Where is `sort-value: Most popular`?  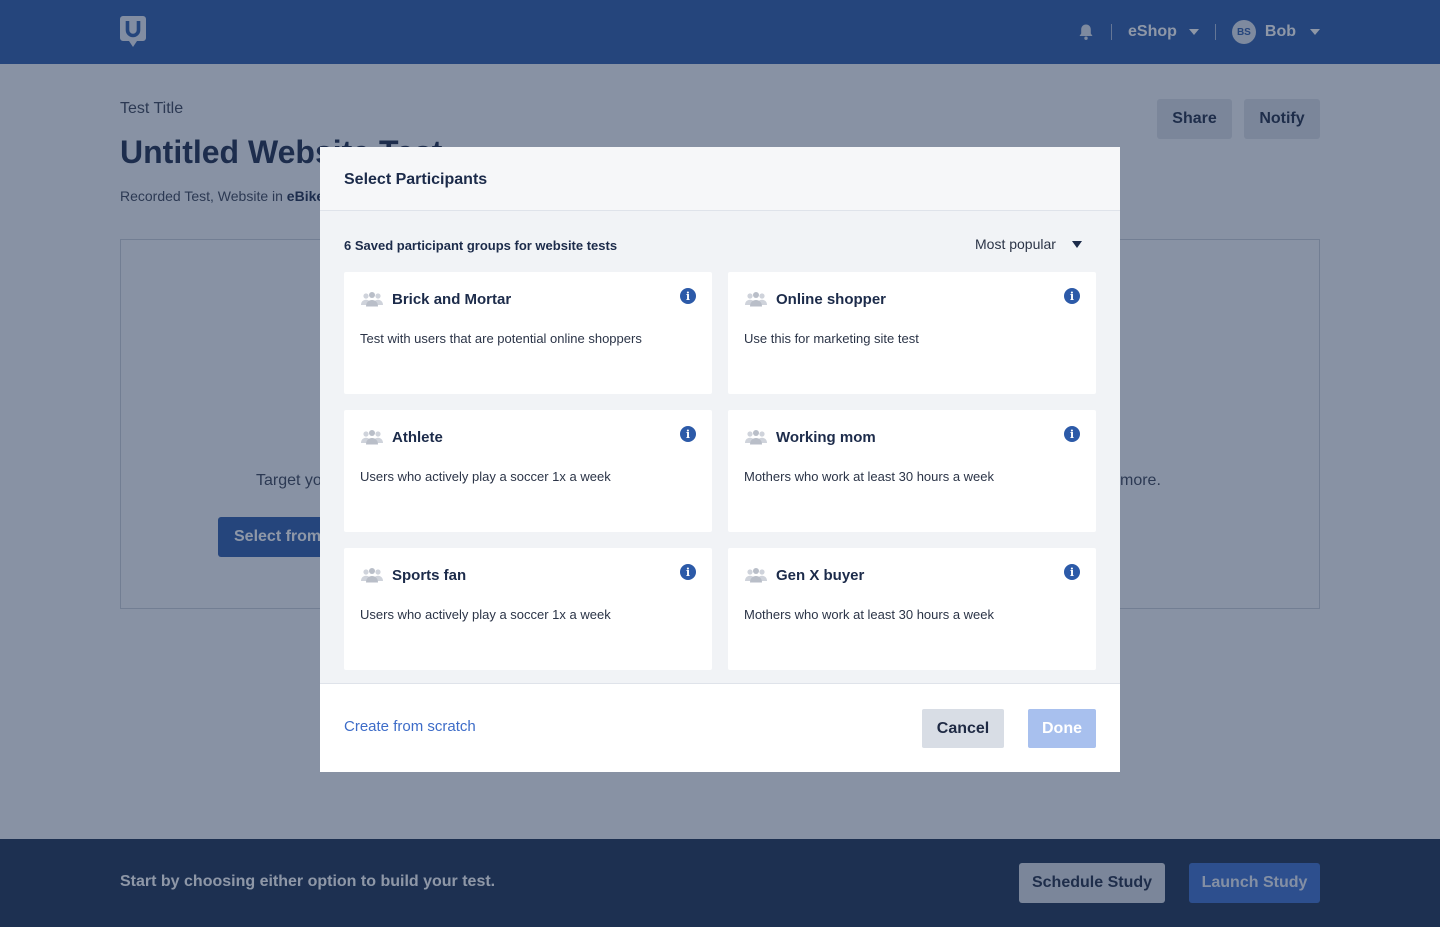 sort-value: Most popular is located at coordinates (1015, 244).